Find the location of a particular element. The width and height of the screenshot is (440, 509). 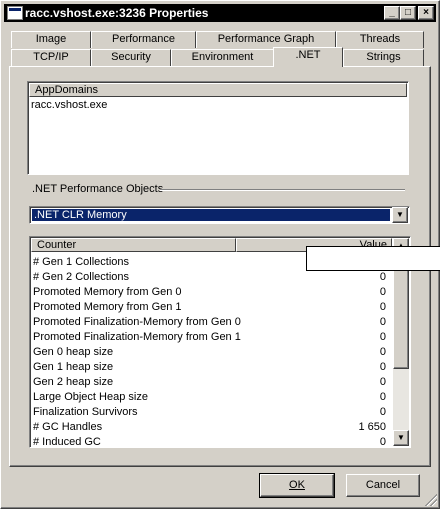

dropdown-button: ▼ is located at coordinates (400, 215).